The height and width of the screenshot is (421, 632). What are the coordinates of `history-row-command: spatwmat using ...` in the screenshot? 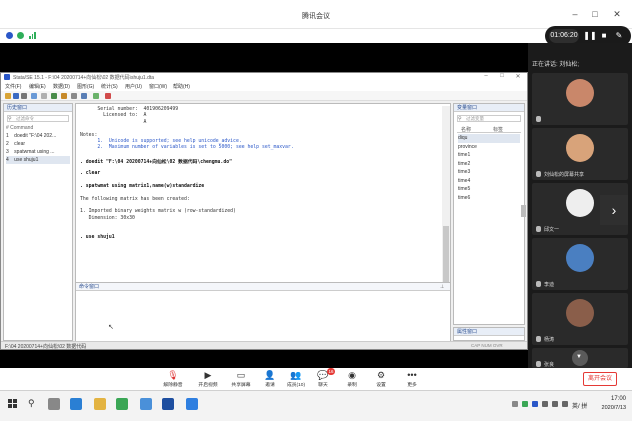 It's located at (34, 152).